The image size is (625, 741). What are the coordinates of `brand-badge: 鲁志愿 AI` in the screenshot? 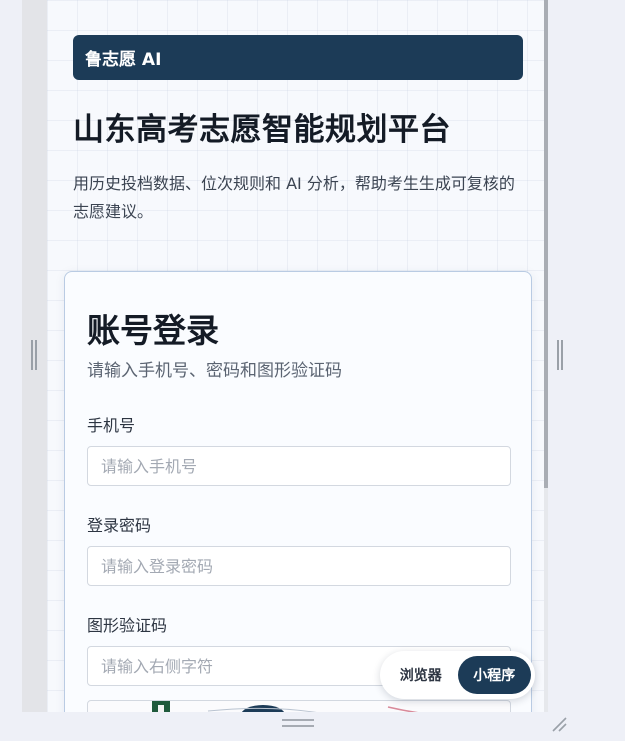 It's located at (298, 57).